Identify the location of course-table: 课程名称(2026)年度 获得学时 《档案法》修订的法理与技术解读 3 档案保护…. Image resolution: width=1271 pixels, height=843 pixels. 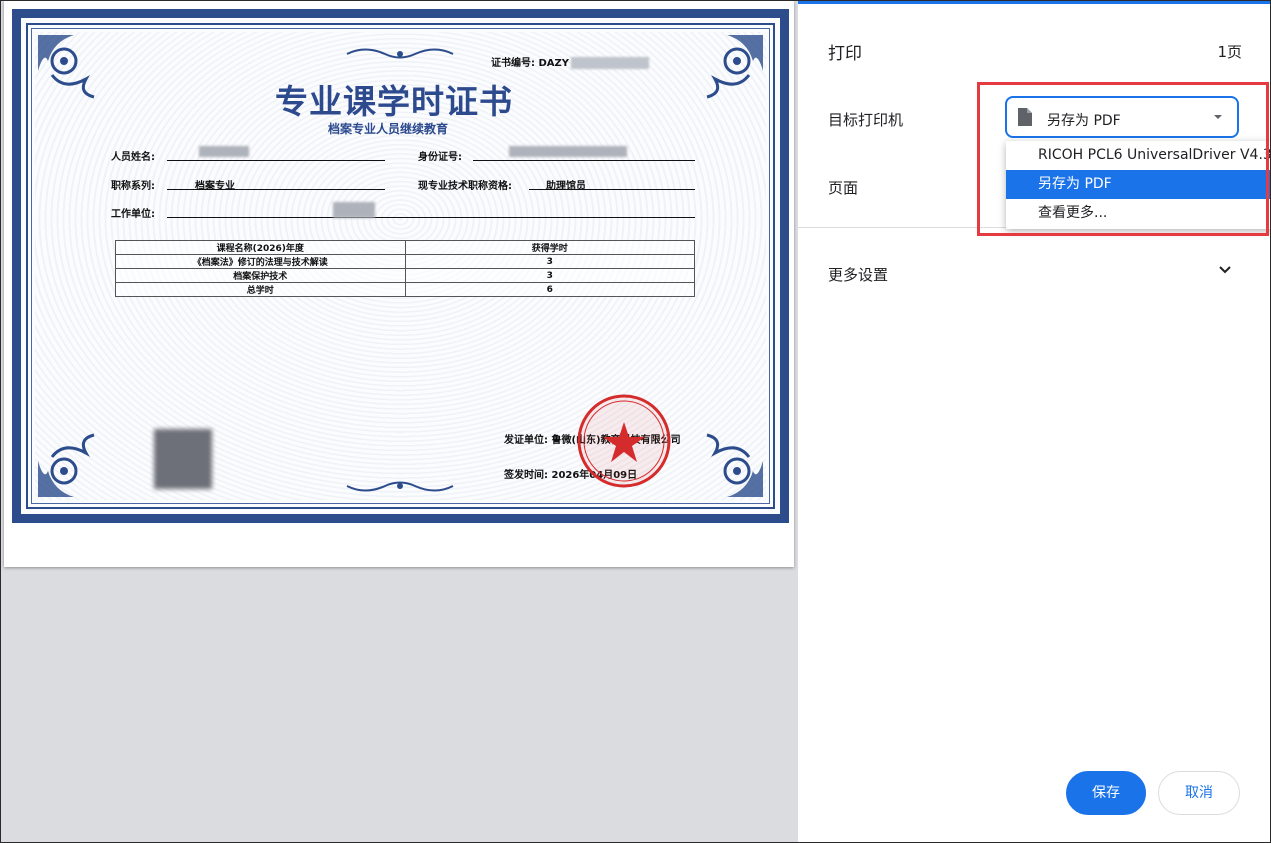
(405, 268).